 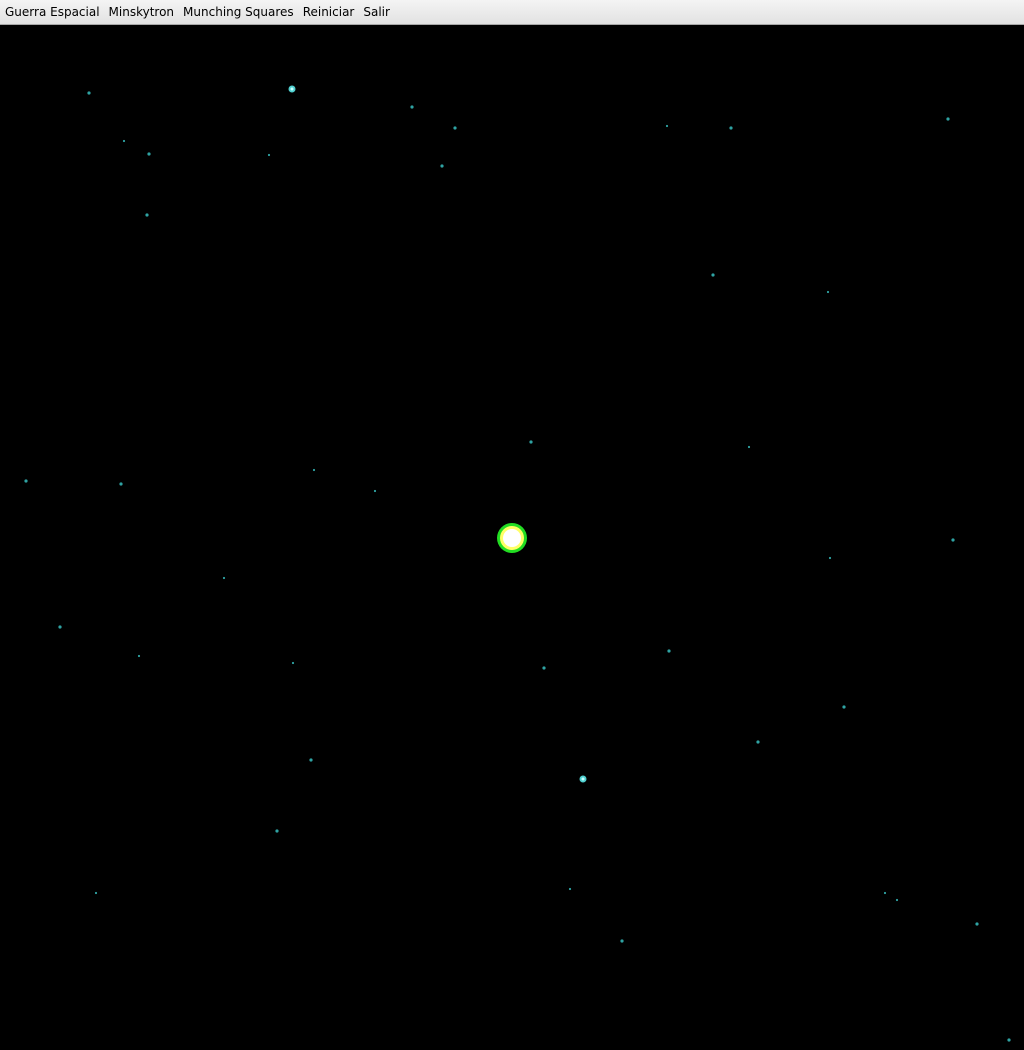 I want to click on central-star, so click(x=512, y=538).